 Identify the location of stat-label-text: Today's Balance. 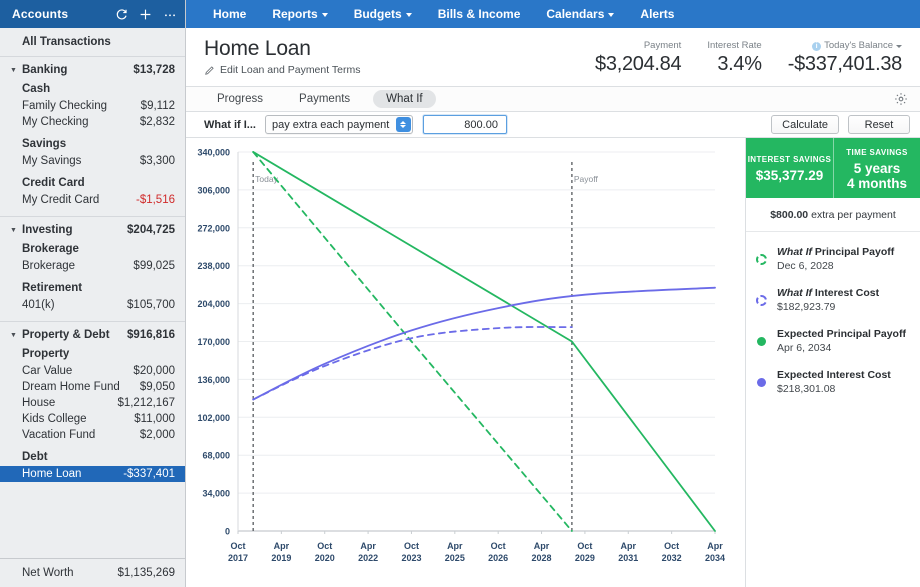
(858, 45).